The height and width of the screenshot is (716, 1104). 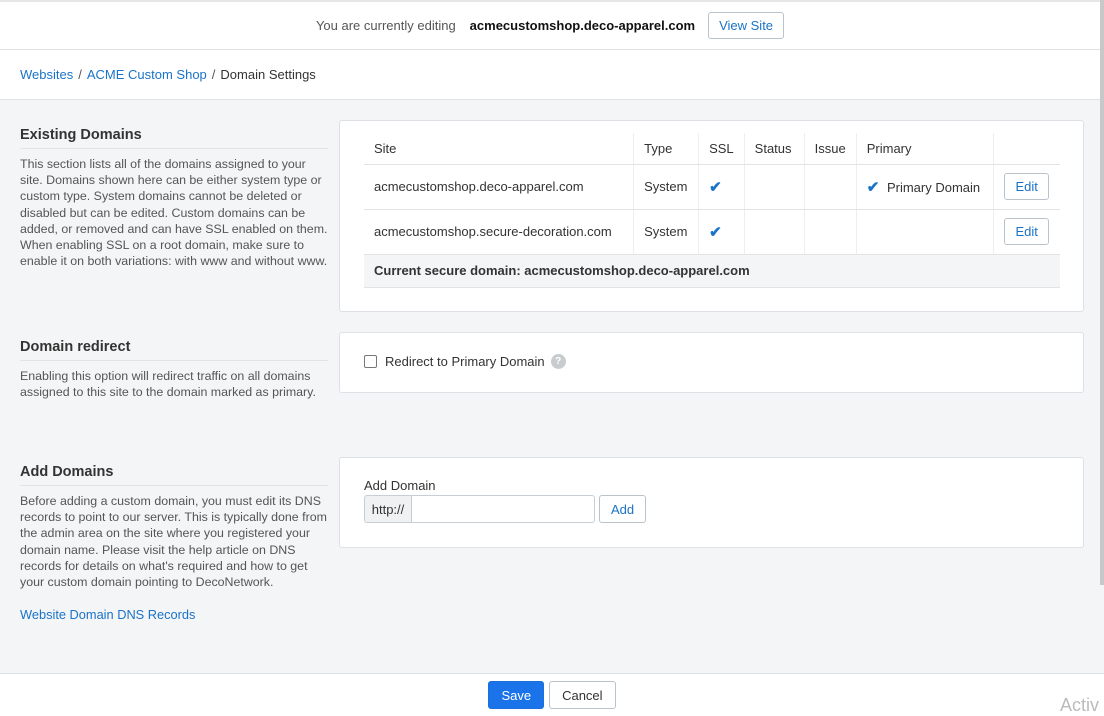 I want to click on add-domain-label: Add Domain, so click(x=400, y=485).